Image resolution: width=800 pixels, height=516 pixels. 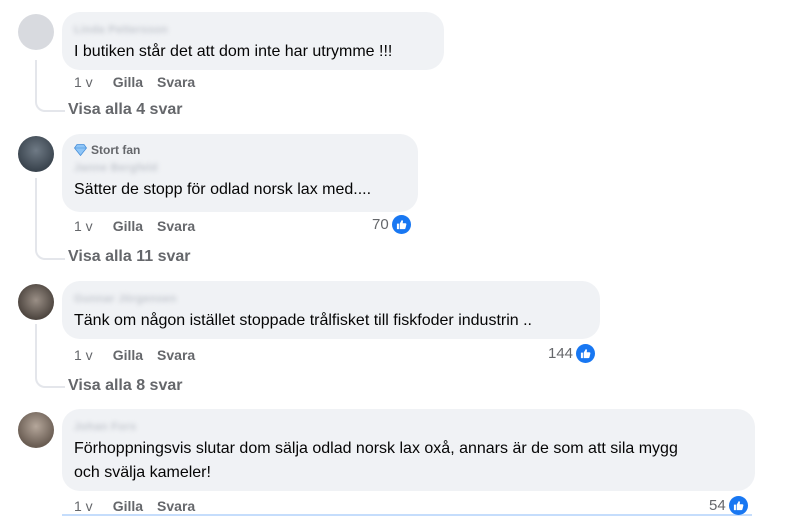 I want to click on reaction-count: 70, so click(x=391, y=224).